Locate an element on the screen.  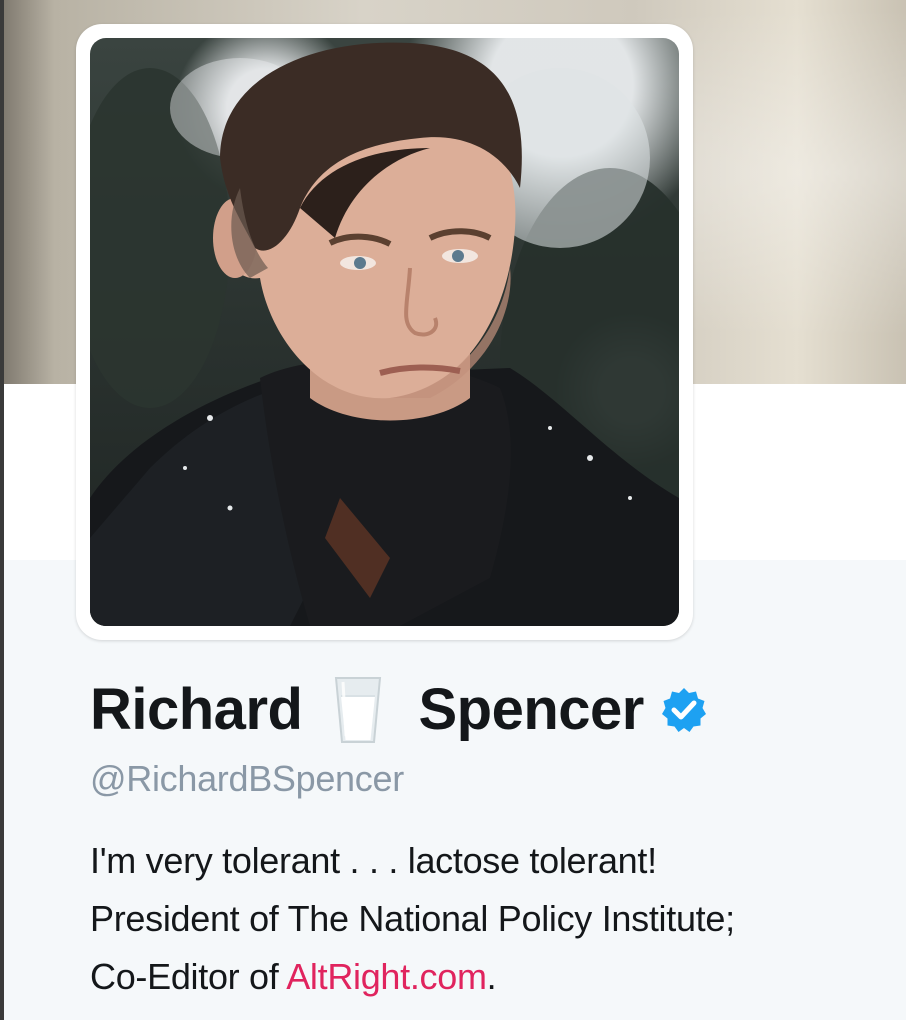
profile-name-last: Spencer is located at coordinates (531, 709).